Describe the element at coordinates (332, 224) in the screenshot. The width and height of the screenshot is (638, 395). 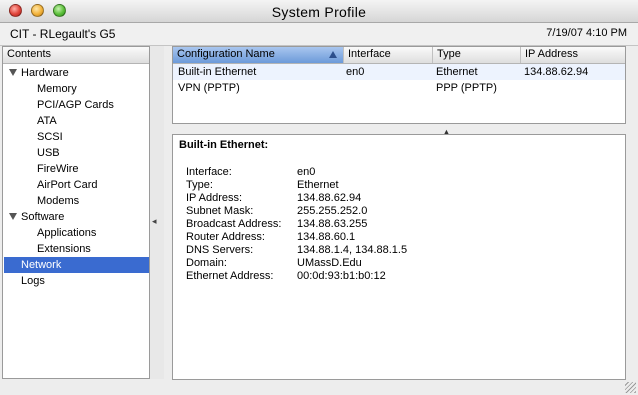
I see `prop-value-broadcast-address: 134.88.63.255` at that location.